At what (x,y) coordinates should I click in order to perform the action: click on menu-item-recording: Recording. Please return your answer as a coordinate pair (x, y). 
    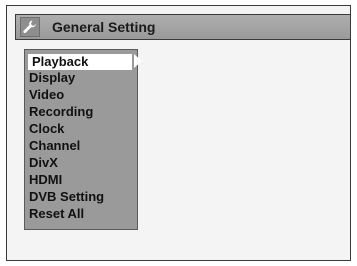
    Looking at the image, I should click on (61, 112).